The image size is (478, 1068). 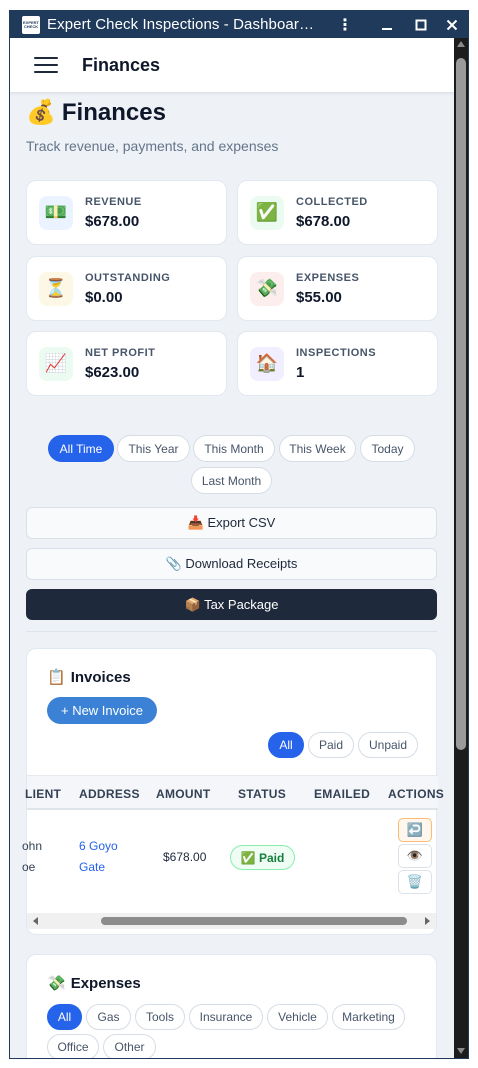 I want to click on invoice-filter-all: All, so click(x=286, y=745).